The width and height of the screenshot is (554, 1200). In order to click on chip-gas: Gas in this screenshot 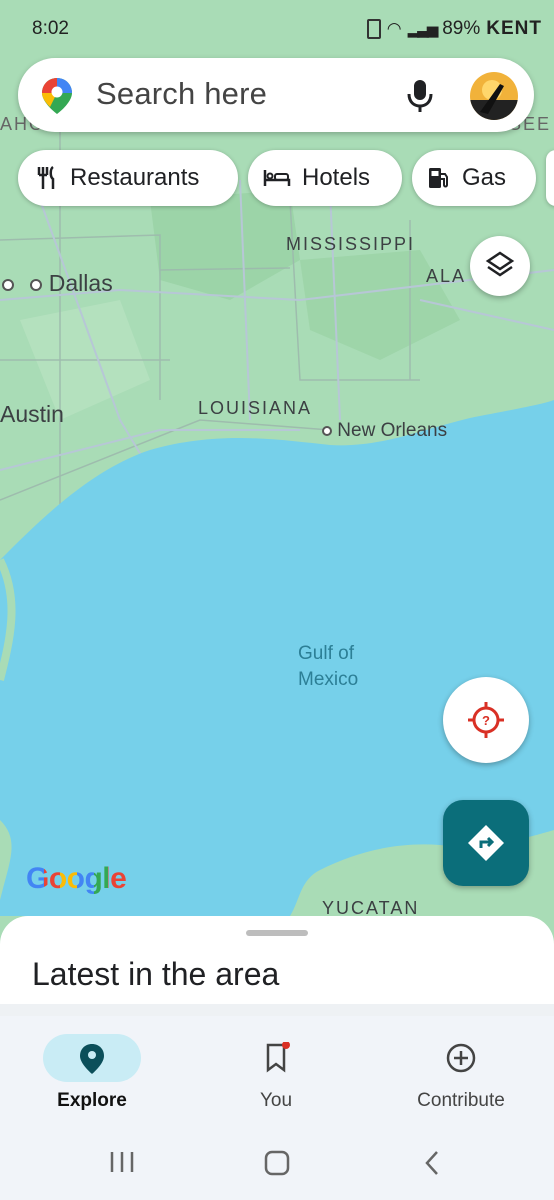, I will do `click(474, 178)`.